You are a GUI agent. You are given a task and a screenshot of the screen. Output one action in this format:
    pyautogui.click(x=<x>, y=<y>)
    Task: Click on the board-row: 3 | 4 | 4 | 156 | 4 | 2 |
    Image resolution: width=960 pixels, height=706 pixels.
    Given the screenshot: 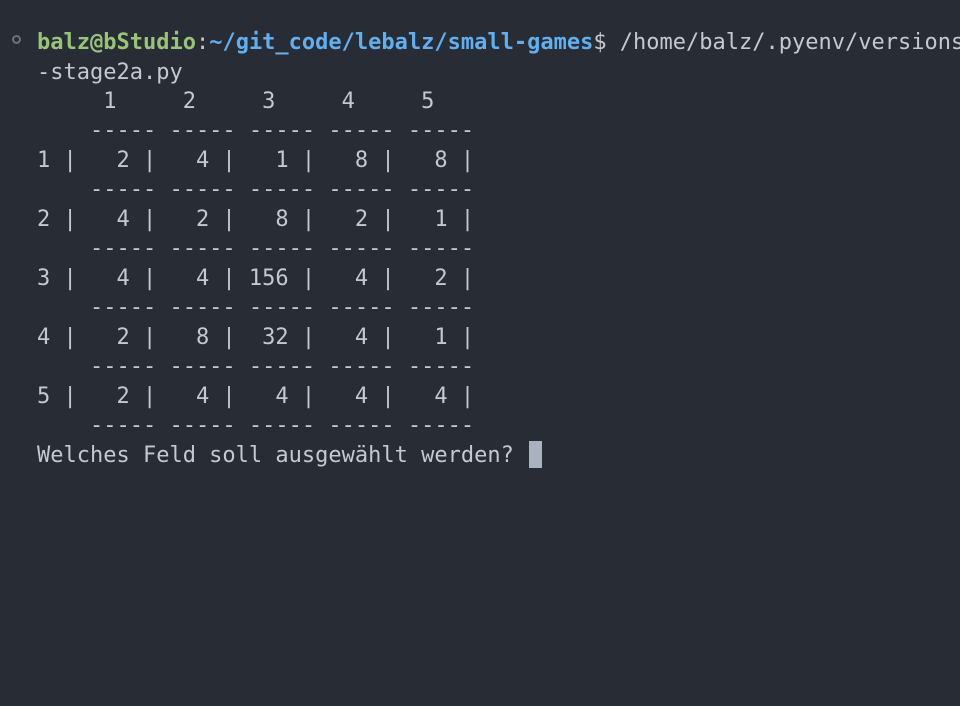 What is the action you would take?
    pyautogui.click(x=256, y=278)
    